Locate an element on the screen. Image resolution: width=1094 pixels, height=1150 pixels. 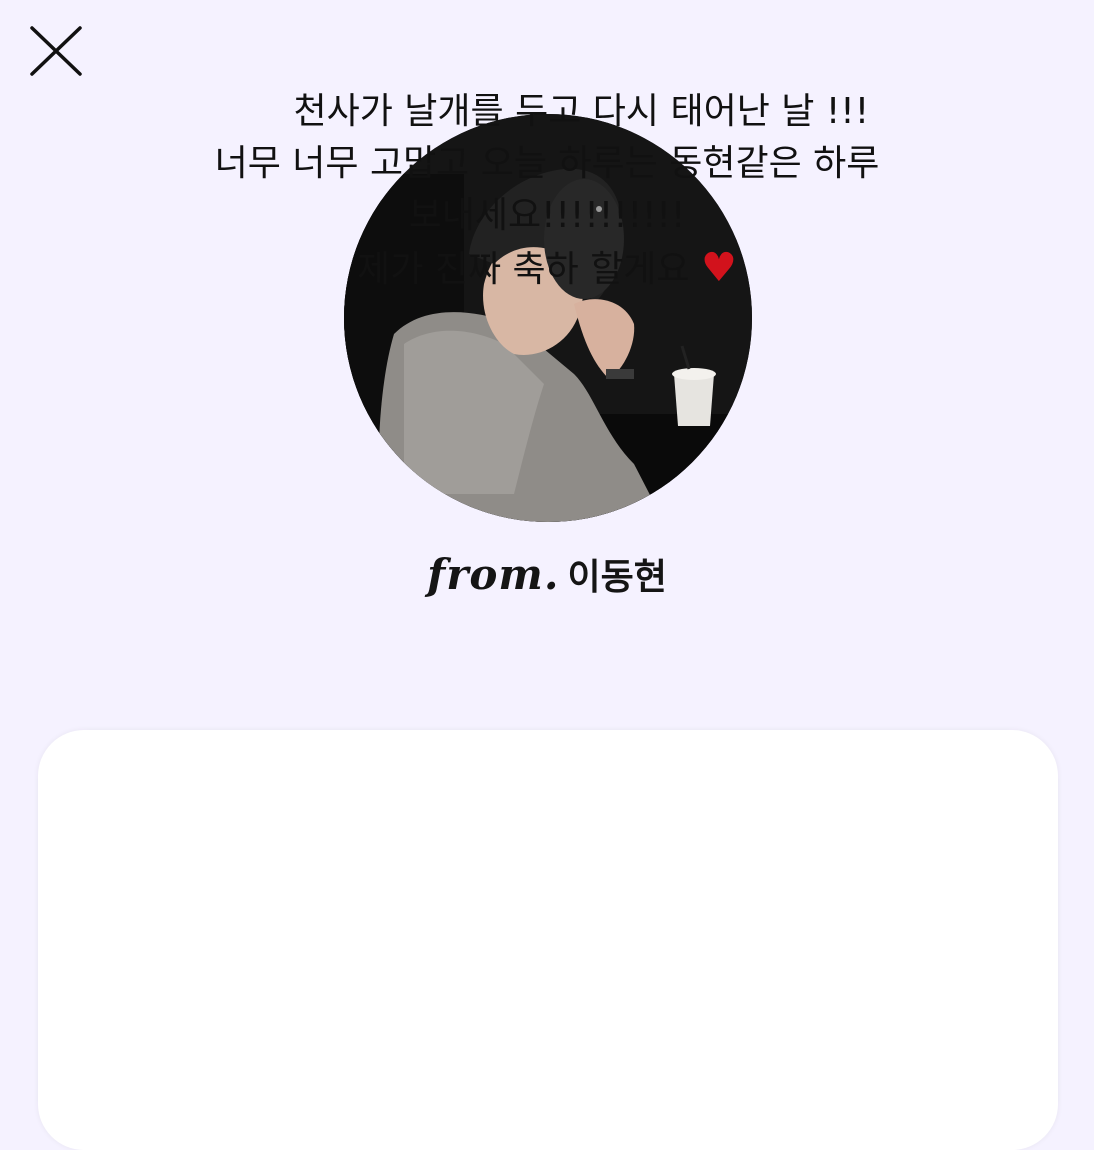
message-line: 보내세요!!!!!!!!!! is located at coordinates (547, 215).